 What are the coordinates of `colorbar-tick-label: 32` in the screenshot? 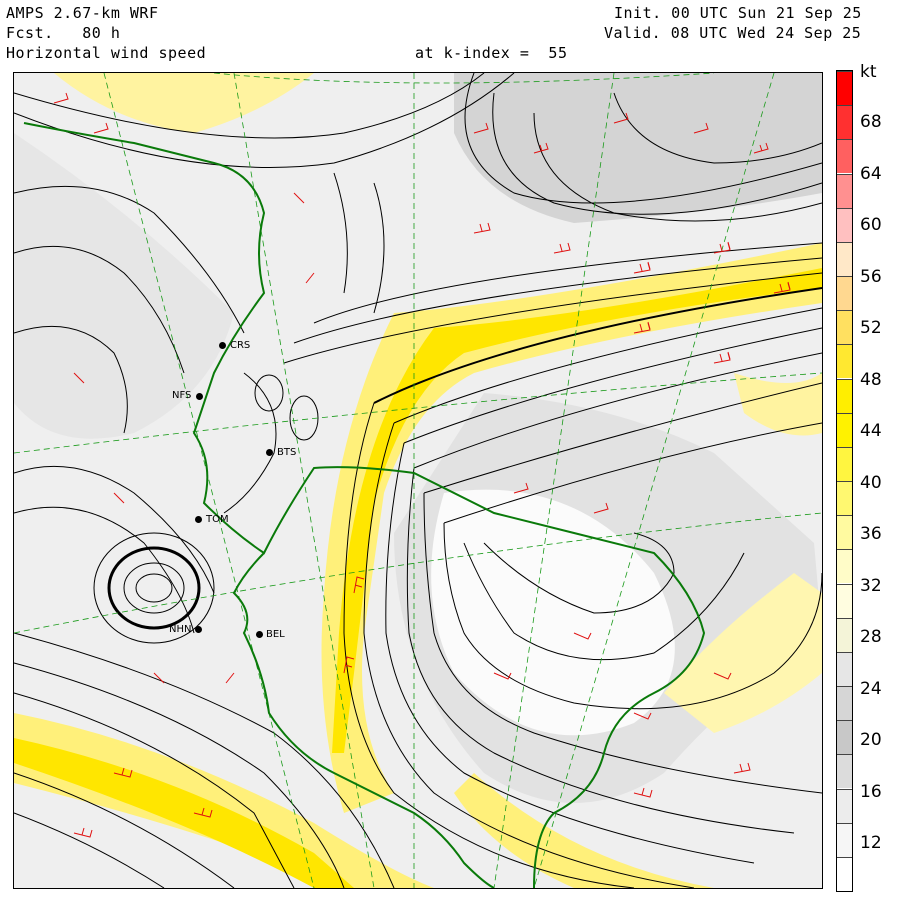 It's located at (871, 585).